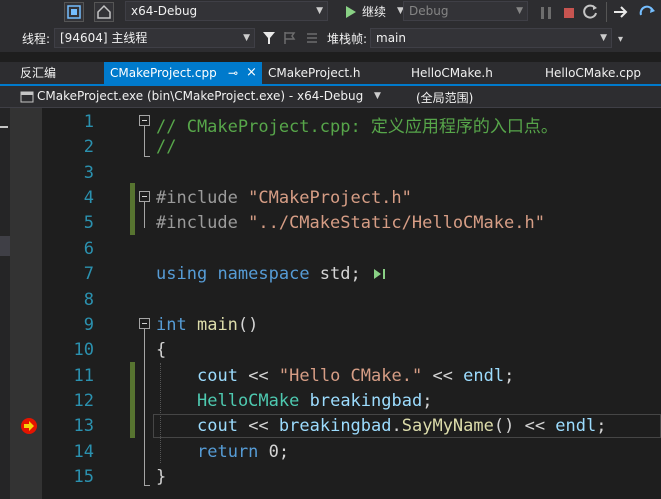 The width and height of the screenshot is (661, 499). Describe the element at coordinates (380, 273) in the screenshot. I see `run-to-click-icon` at that location.